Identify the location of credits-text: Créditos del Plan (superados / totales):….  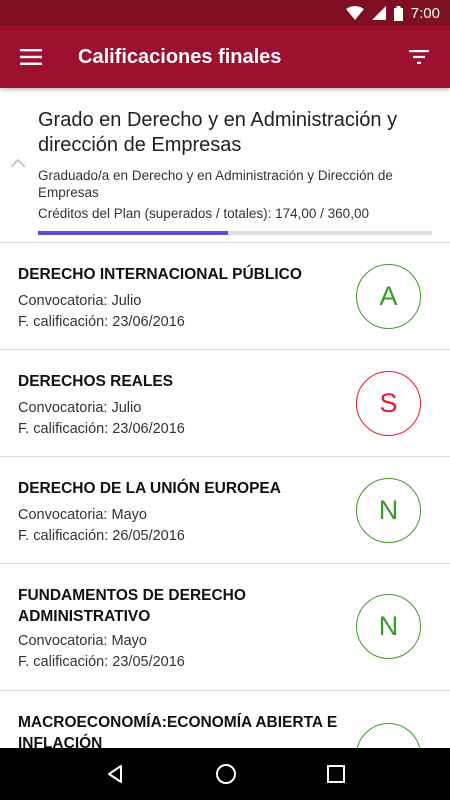
(203, 213).